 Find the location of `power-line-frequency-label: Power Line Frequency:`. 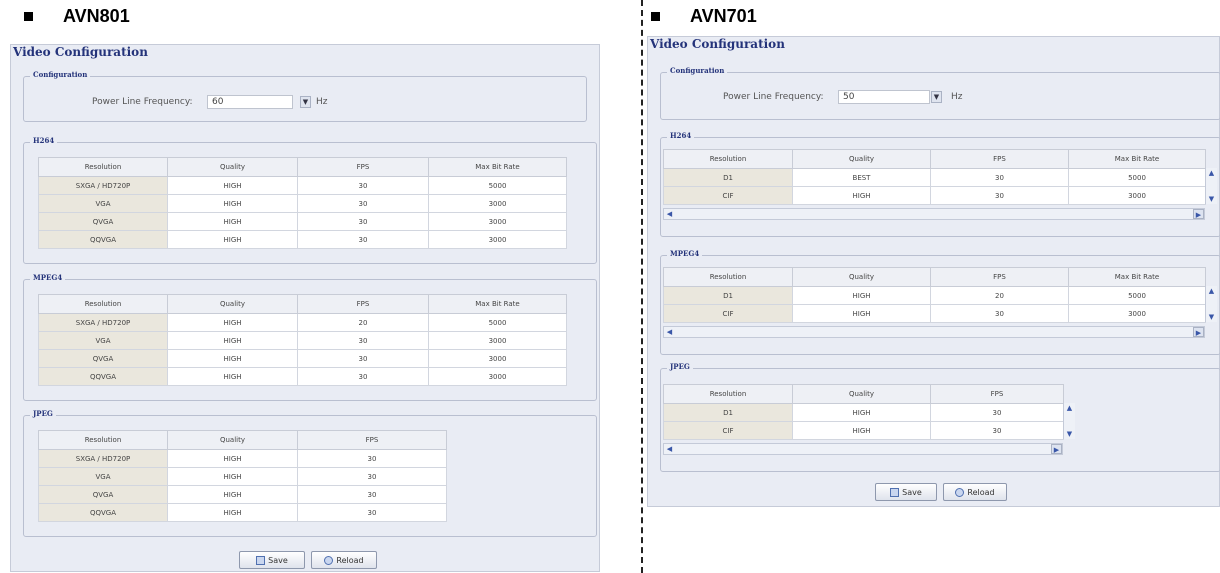

power-line-frequency-label: Power Line Frequency: is located at coordinates (773, 97).